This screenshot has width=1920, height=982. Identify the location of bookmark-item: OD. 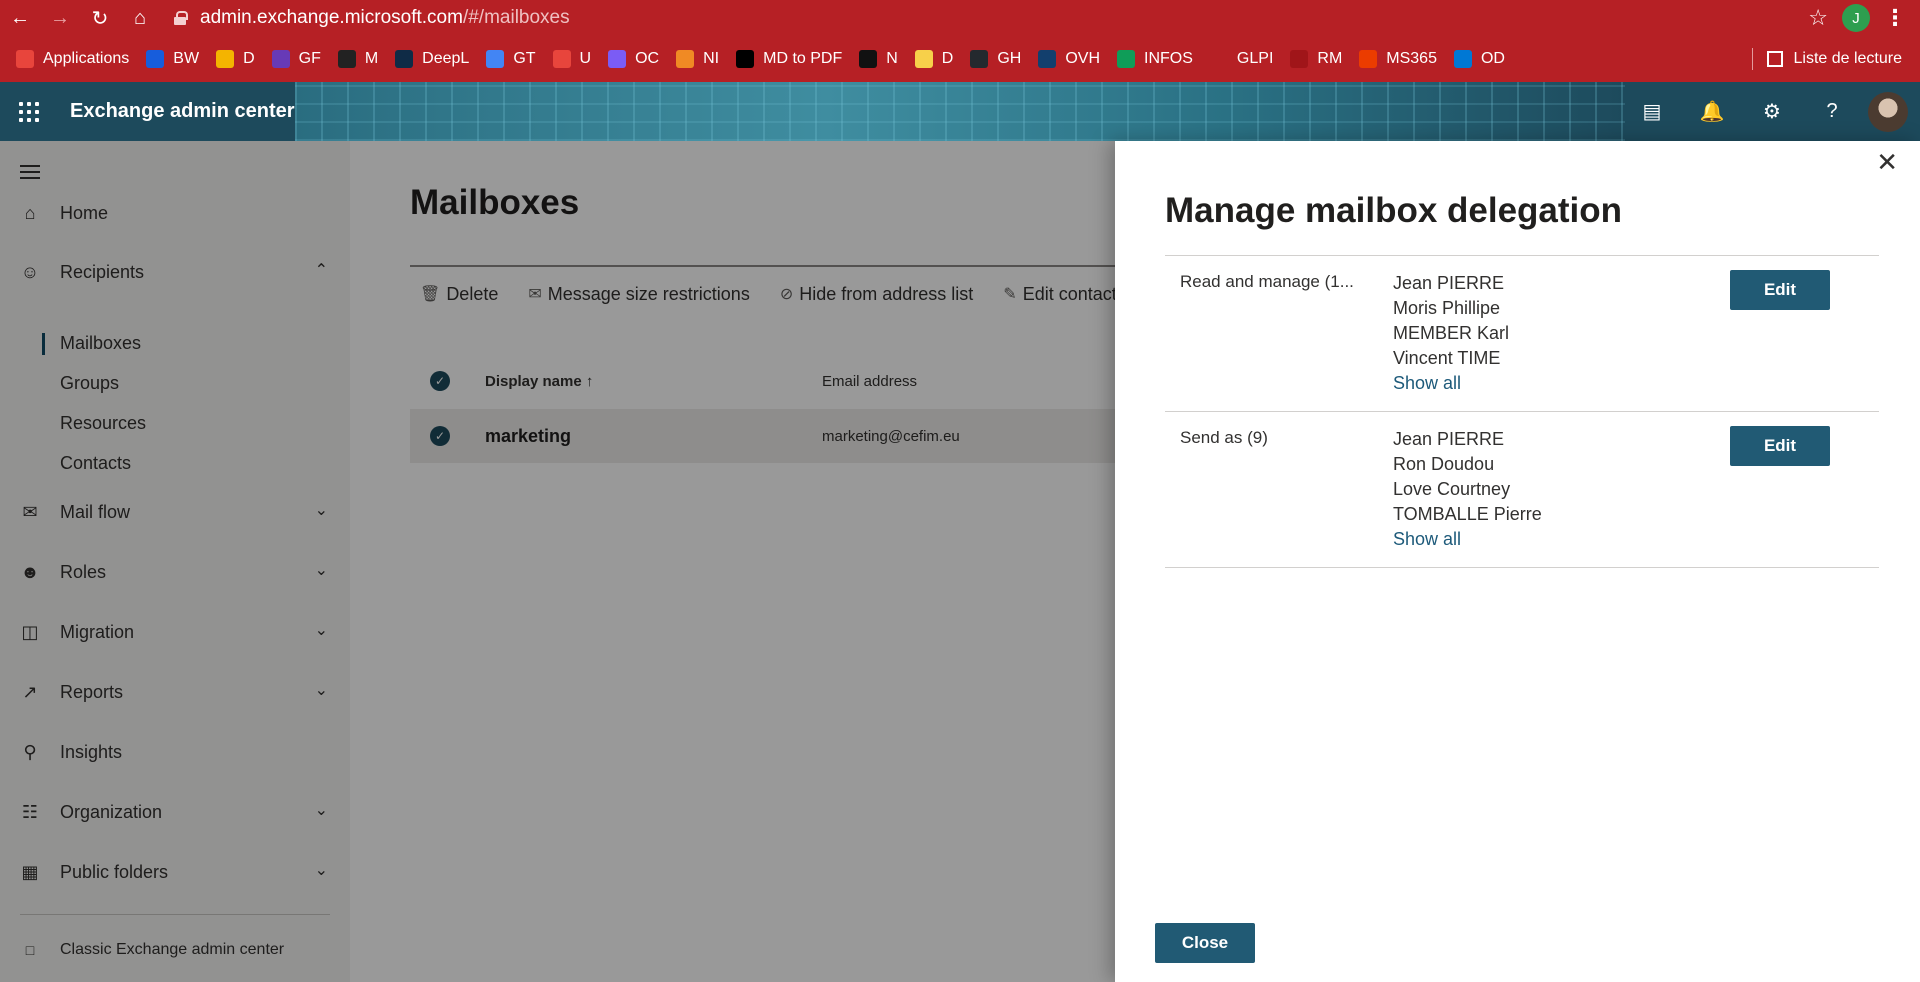
(1479, 59).